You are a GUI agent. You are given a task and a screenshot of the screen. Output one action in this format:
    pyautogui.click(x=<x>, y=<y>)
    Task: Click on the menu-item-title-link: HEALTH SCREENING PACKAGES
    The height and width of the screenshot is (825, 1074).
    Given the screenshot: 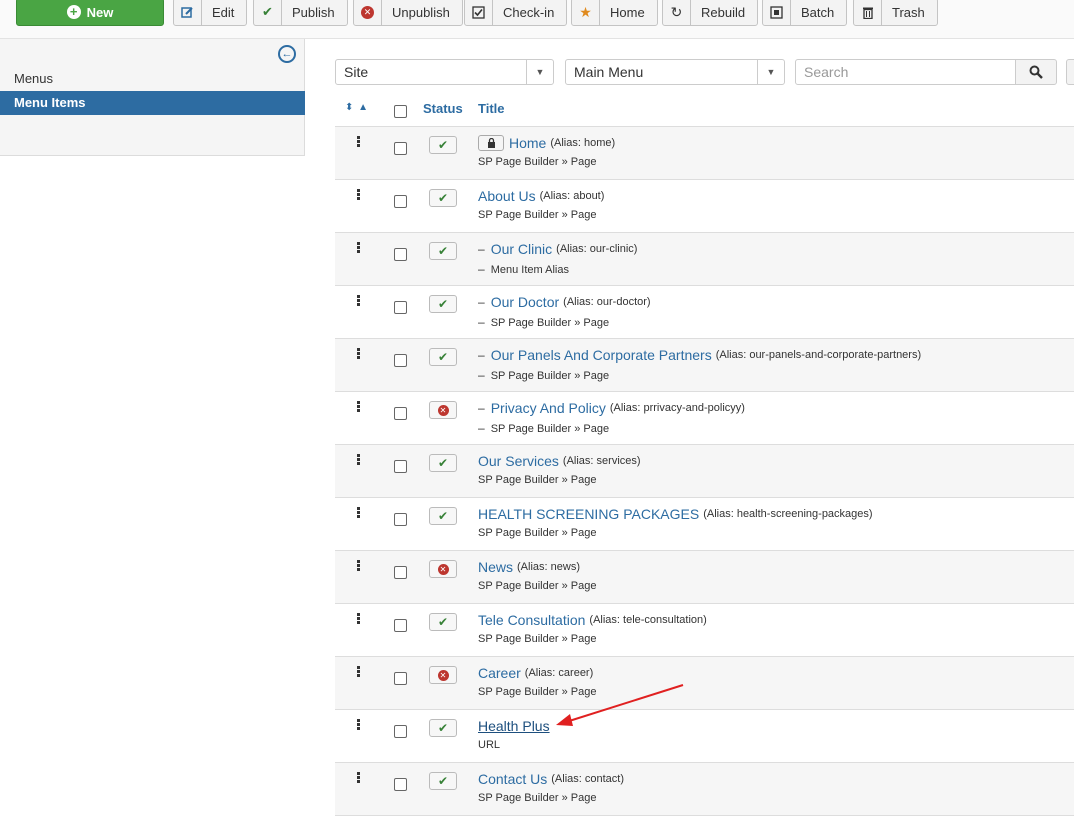 What is the action you would take?
    pyautogui.click(x=588, y=514)
    